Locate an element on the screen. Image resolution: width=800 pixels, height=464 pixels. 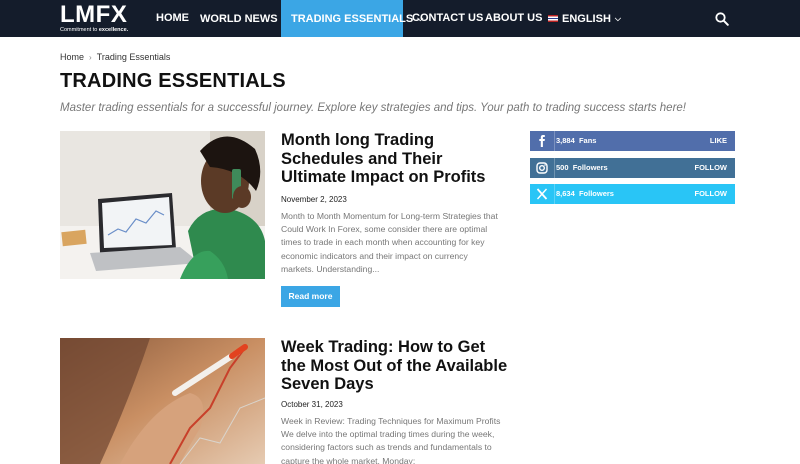
lmfx-logo: LMFX Commitment to excellence. is located at coordinates (97, 17).